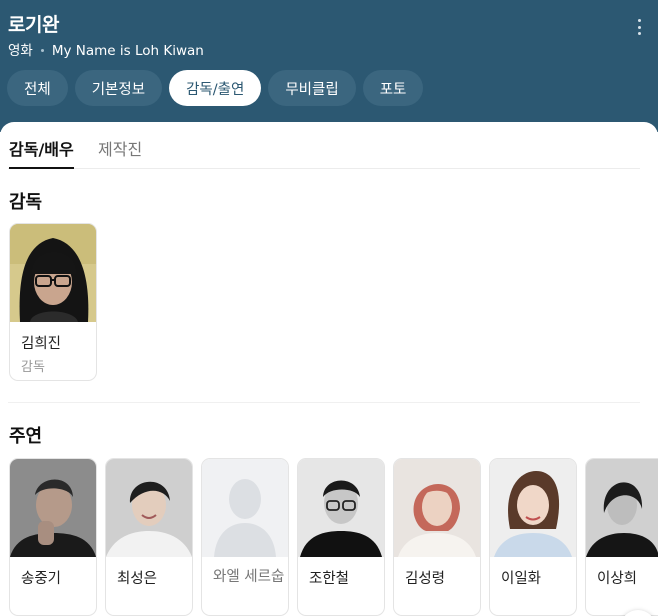  I want to click on tab-bar: 전체 기본정보 감독/출연 무비클립 포토, so click(215, 88).